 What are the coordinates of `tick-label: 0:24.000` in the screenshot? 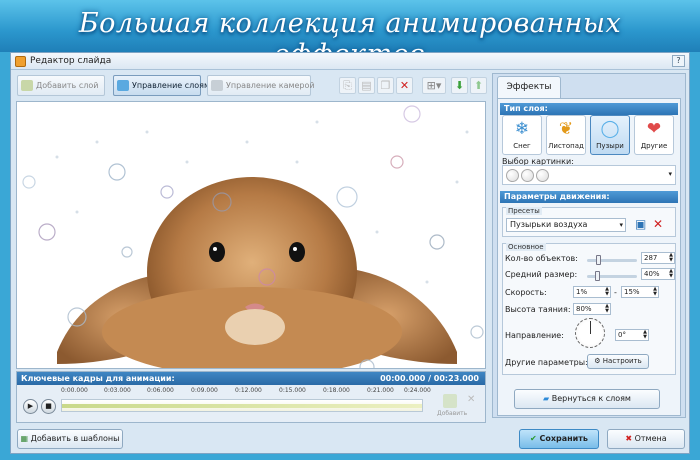 It's located at (417, 390).